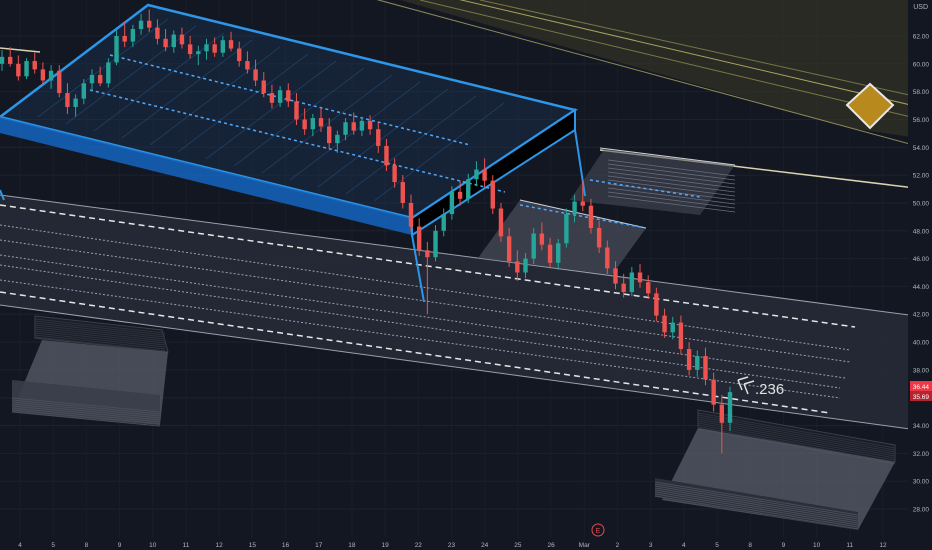 Image resolution: width=932 pixels, height=550 pixels. Describe the element at coordinates (921, 510) in the screenshot. I see `y-tick-label: 28.00` at that location.